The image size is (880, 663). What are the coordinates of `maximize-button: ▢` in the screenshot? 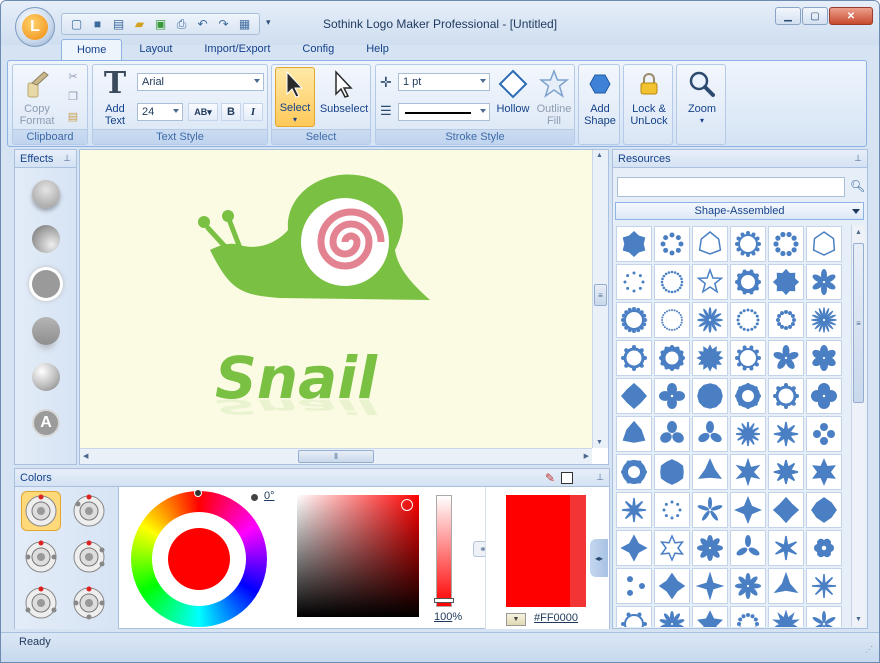 It's located at (815, 16).